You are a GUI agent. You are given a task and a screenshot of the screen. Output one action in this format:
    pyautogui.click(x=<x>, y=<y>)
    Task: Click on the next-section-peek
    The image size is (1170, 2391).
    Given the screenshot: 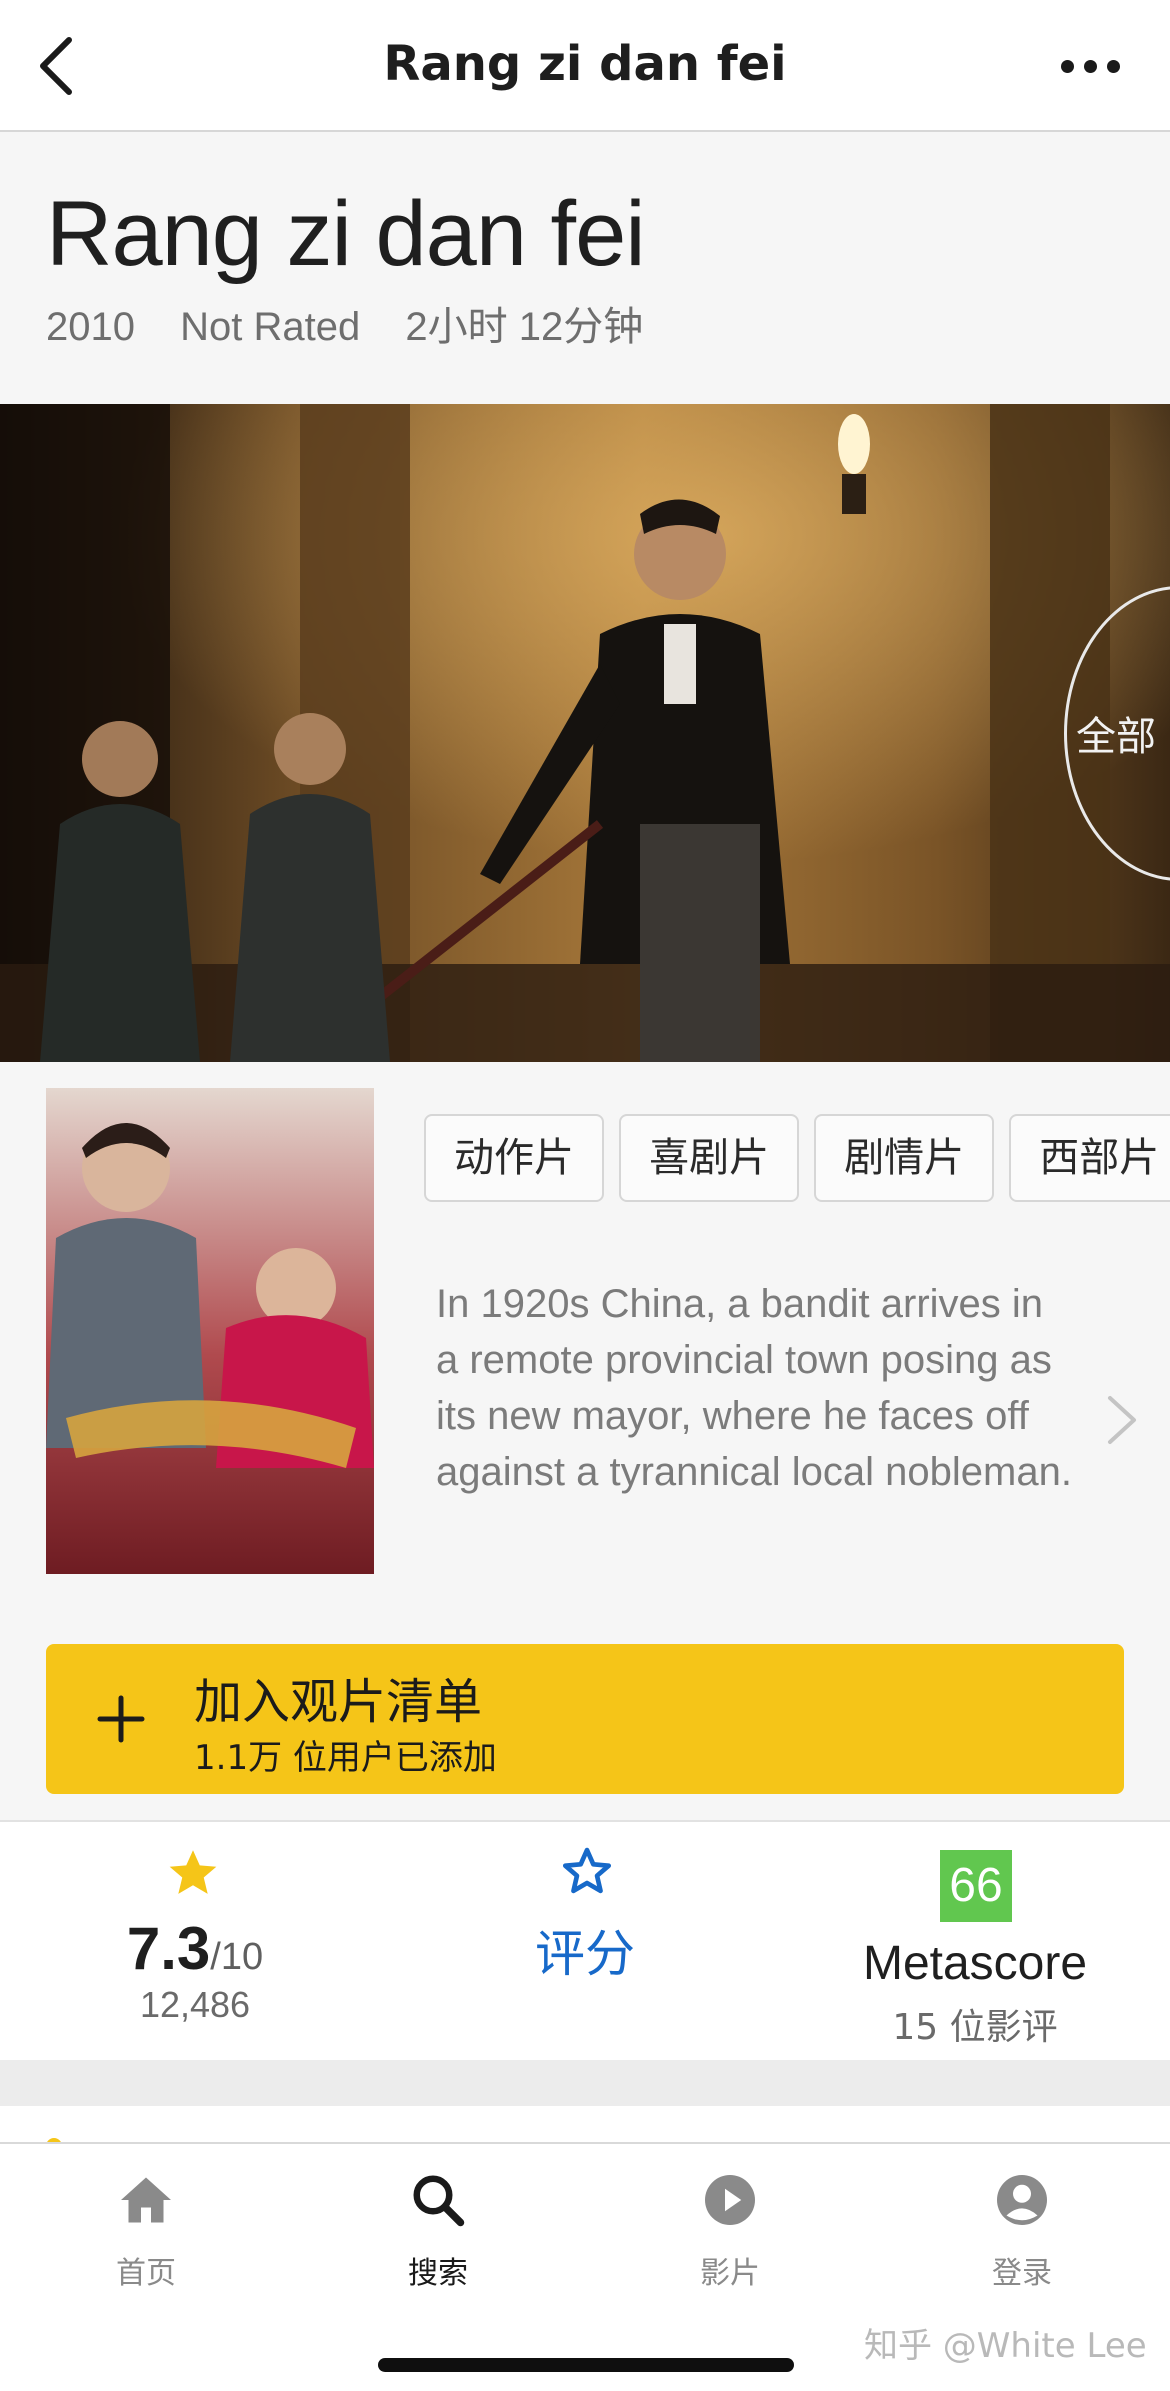 What is the action you would take?
    pyautogui.click(x=585, y=2126)
    